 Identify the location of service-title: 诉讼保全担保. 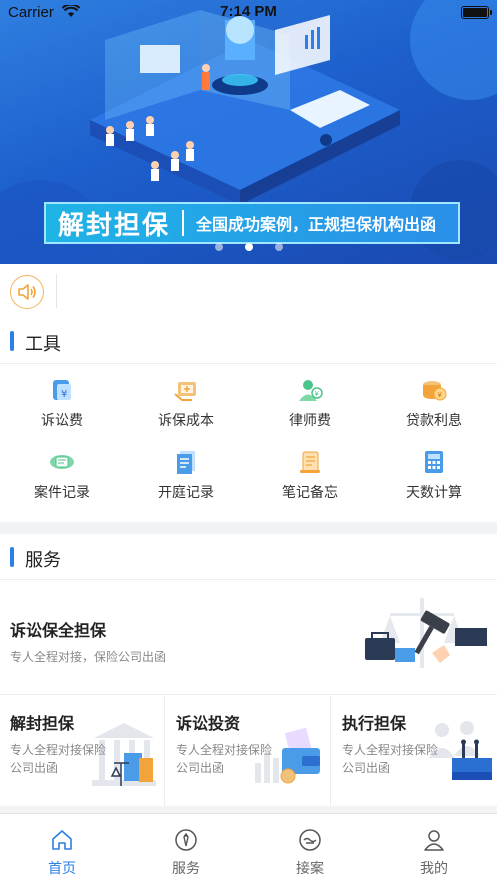
(58, 630).